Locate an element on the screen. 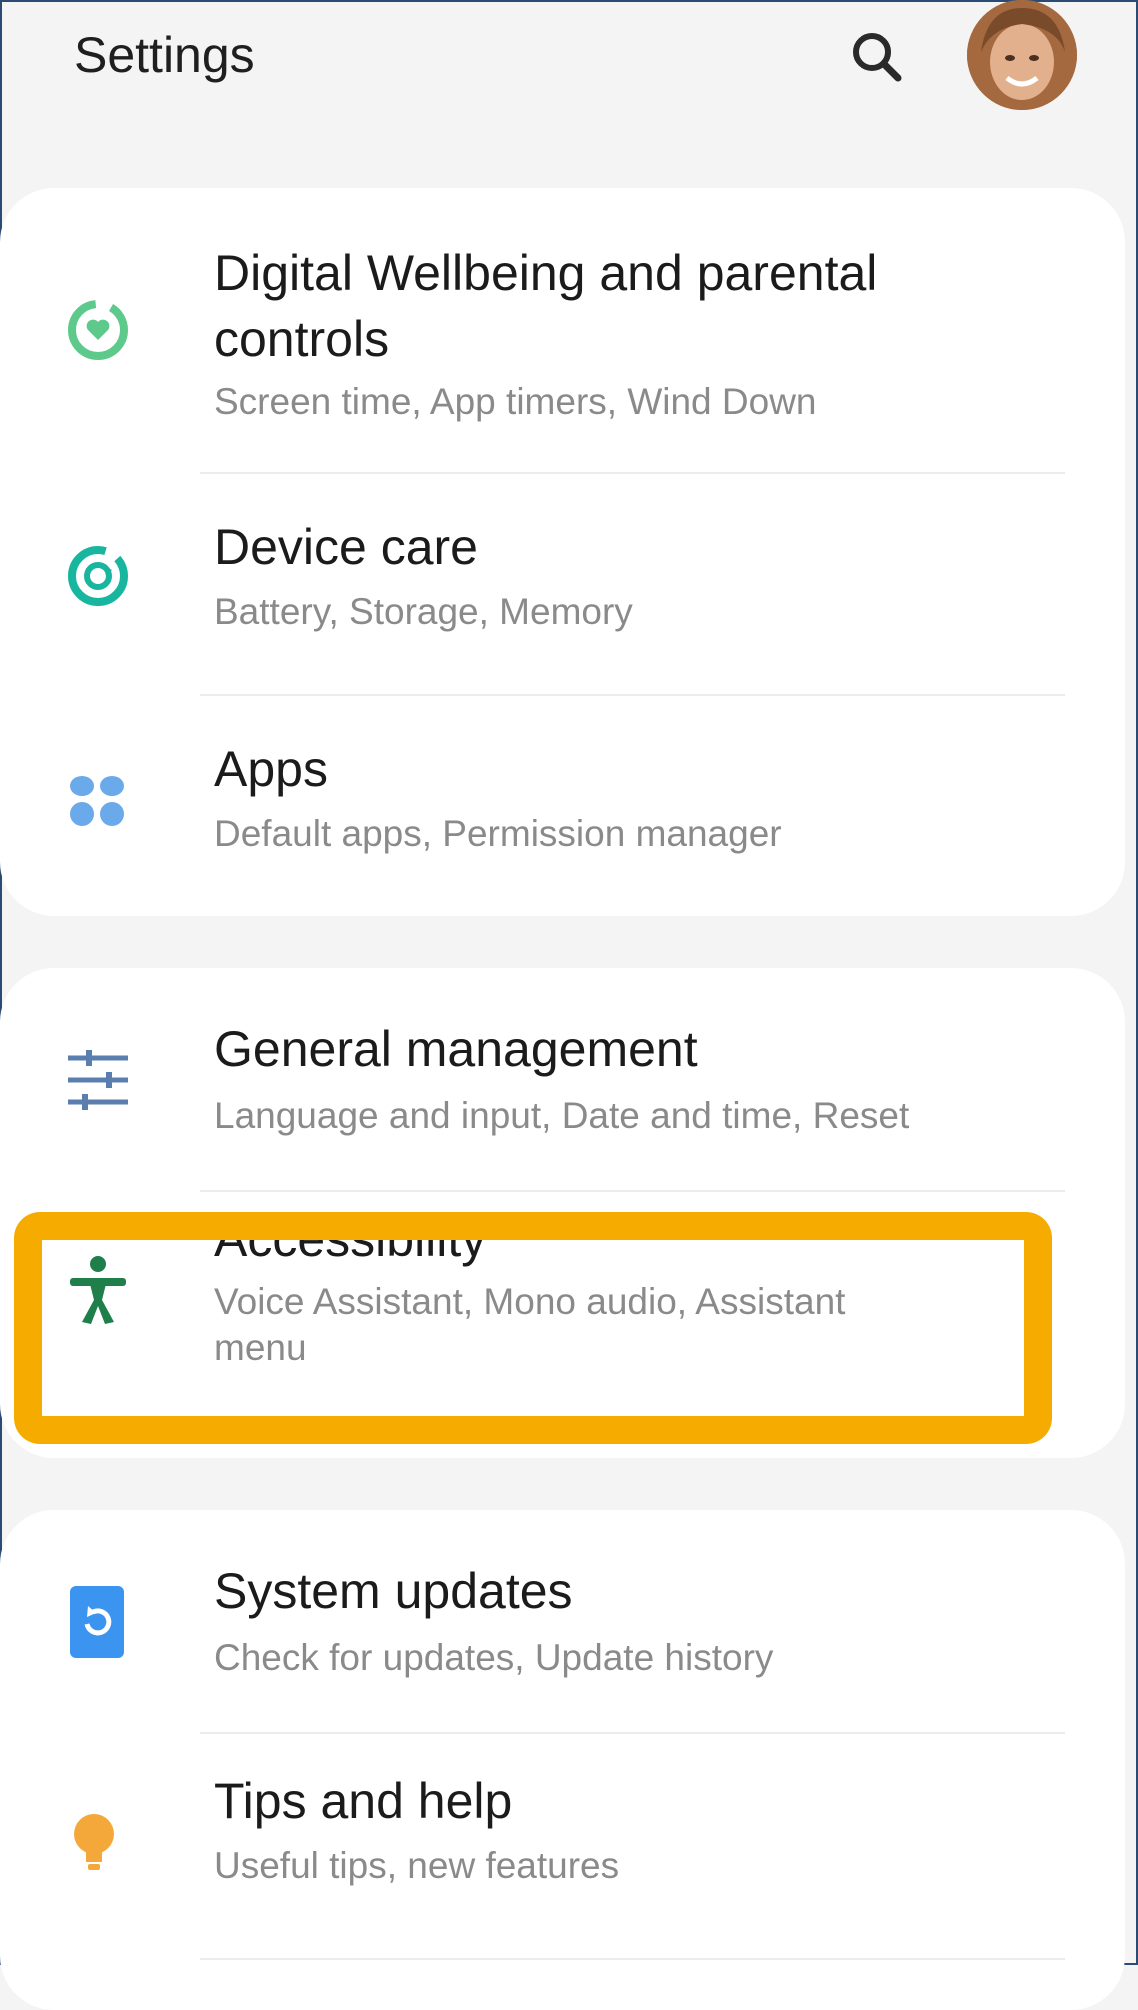 The height and width of the screenshot is (2010, 1138). item-title: System updates is located at coordinates (393, 1591).